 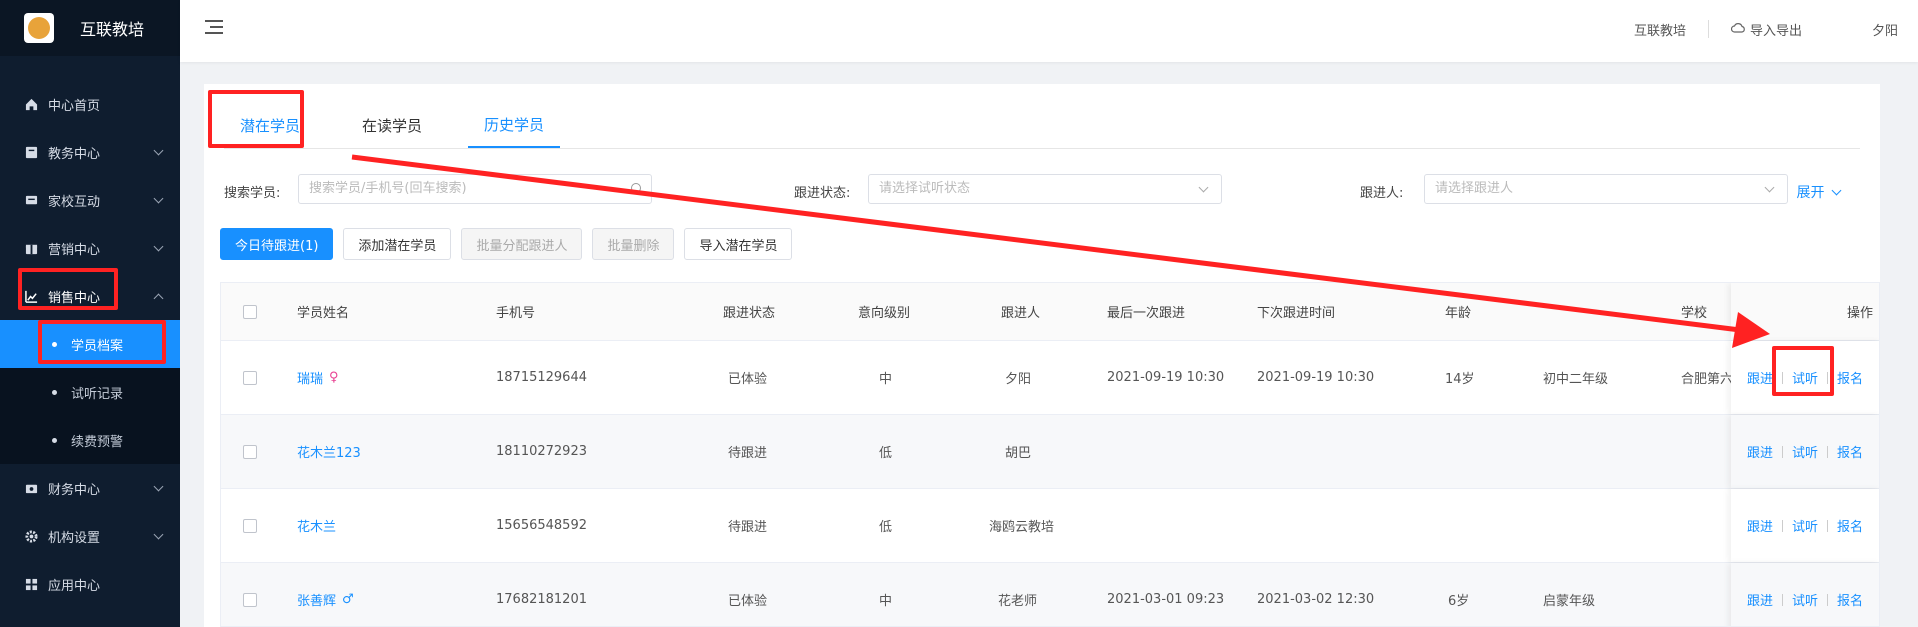 What do you see at coordinates (102, 342) in the screenshot?
I see `annotation-box-student-archive` at bounding box center [102, 342].